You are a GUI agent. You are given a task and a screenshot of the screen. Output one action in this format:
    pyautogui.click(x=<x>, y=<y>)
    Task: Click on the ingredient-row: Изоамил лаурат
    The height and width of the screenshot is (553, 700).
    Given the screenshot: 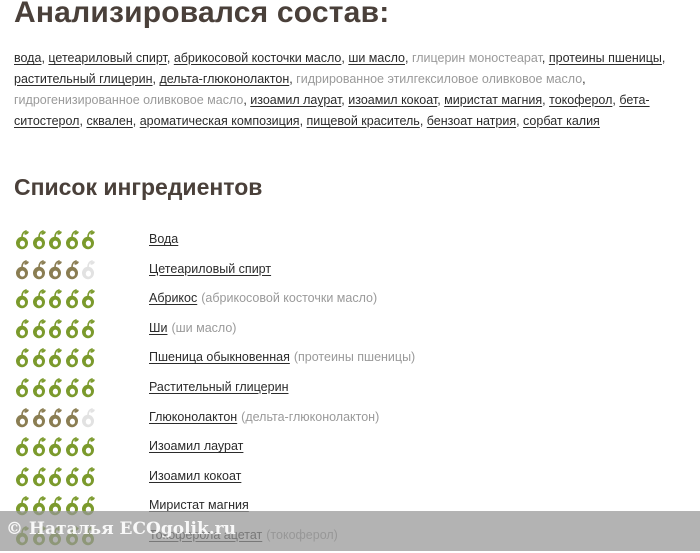 What is the action you would take?
    pyautogui.click(x=354, y=449)
    